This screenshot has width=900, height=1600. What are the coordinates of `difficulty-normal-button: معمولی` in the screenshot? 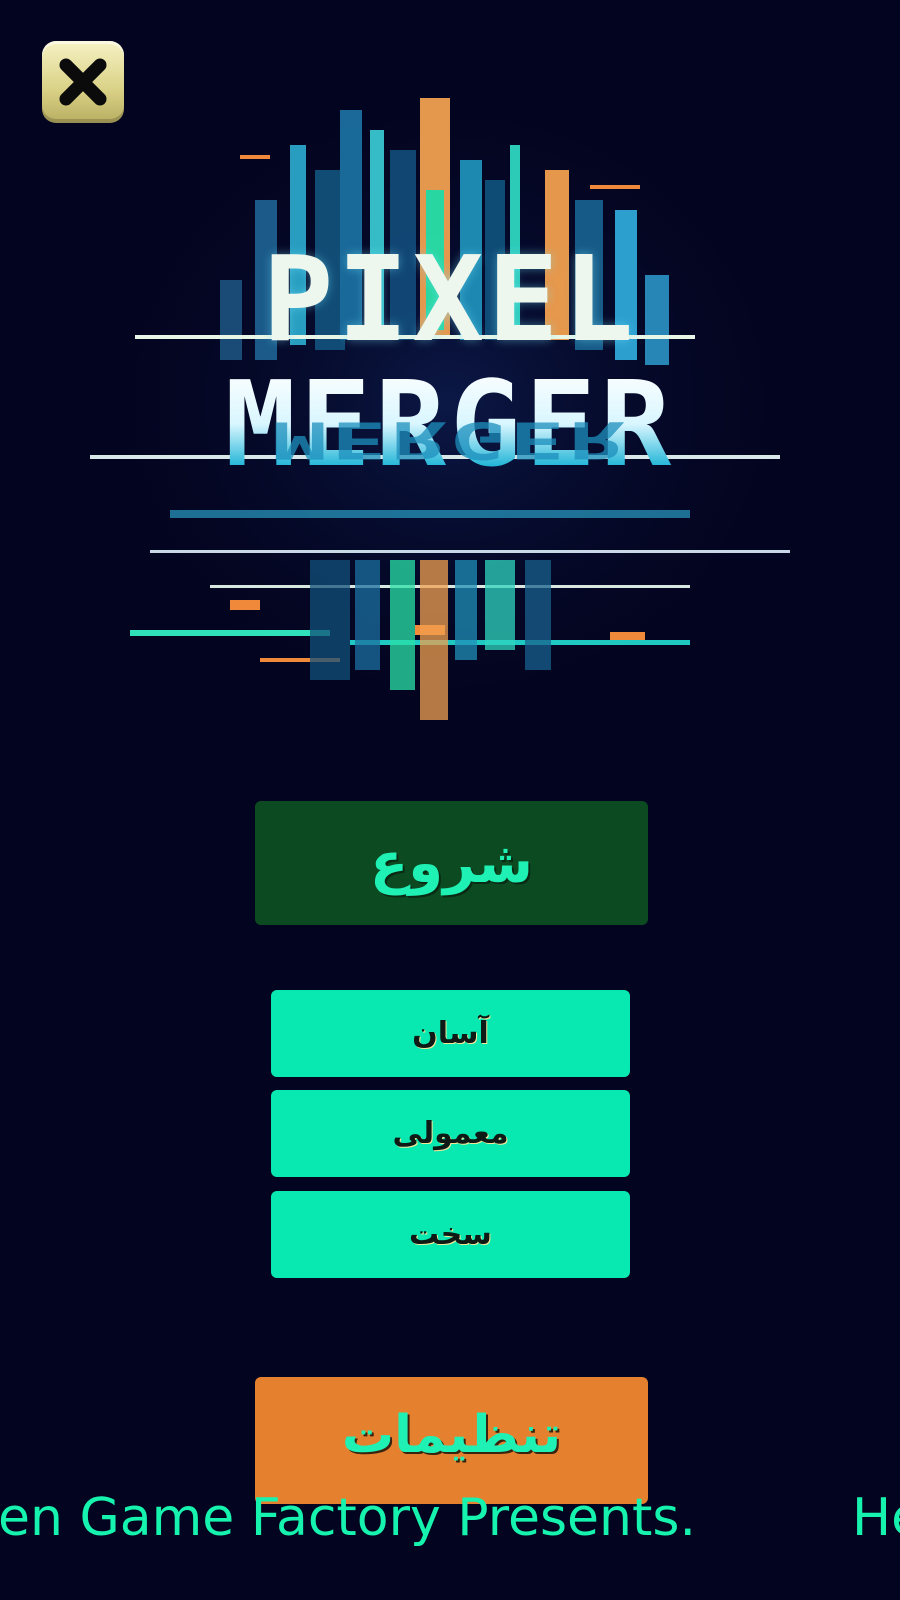 It's located at (450, 1133).